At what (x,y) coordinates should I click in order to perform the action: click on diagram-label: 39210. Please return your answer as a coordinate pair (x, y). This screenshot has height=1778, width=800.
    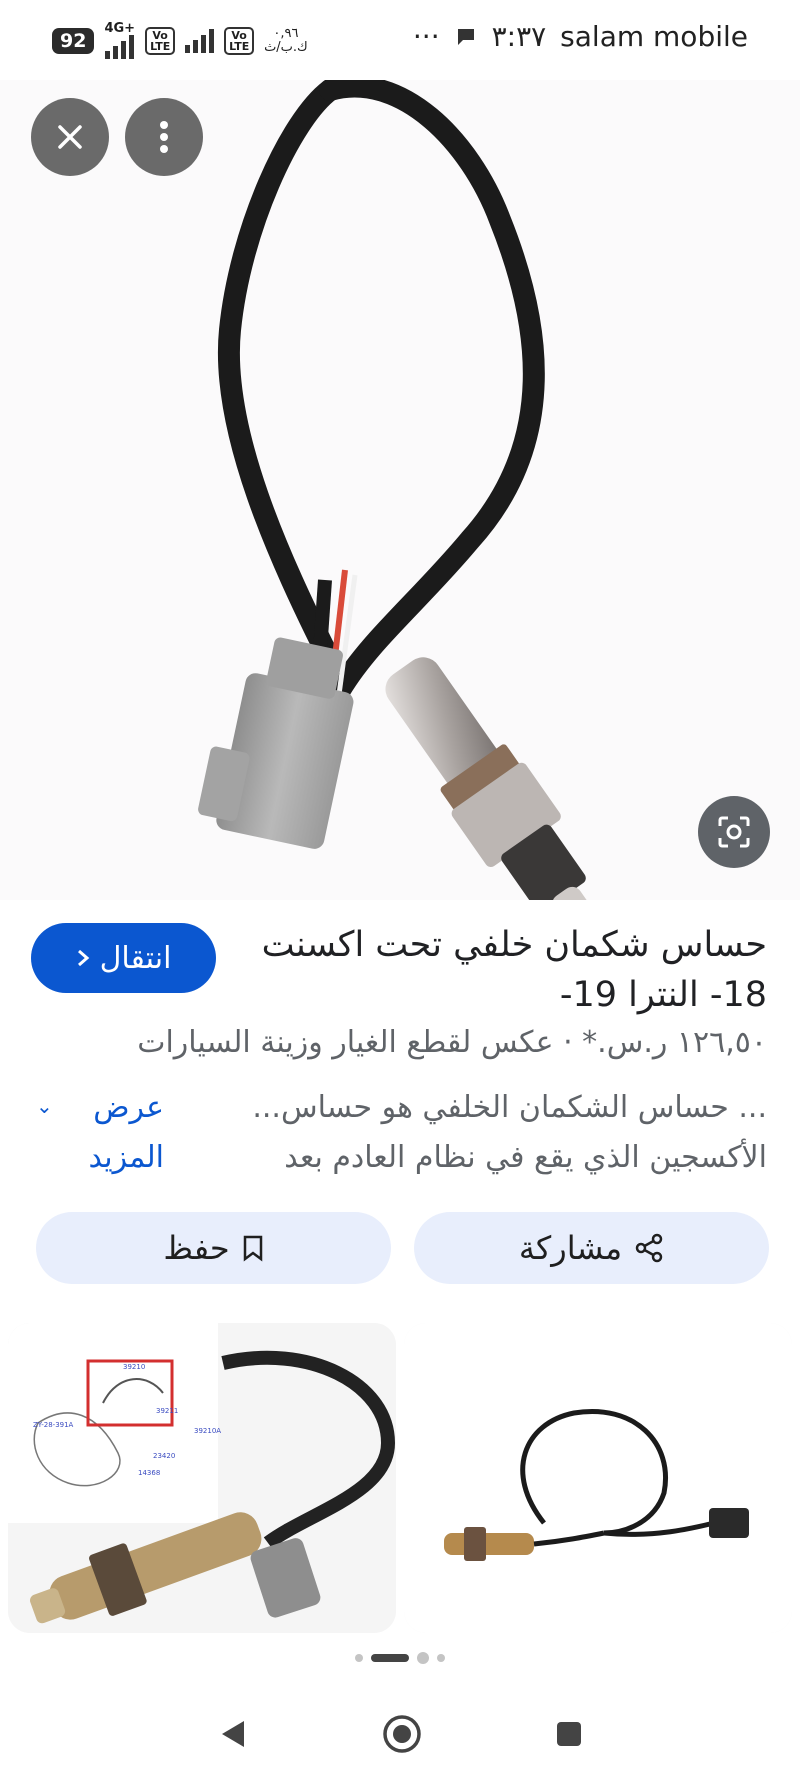
    Looking at the image, I should click on (134, 1367).